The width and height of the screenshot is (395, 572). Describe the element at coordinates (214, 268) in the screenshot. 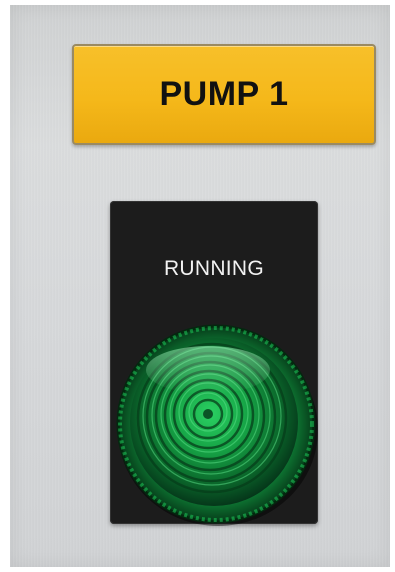

I see `indicator-legend-label: RUNNING` at that location.